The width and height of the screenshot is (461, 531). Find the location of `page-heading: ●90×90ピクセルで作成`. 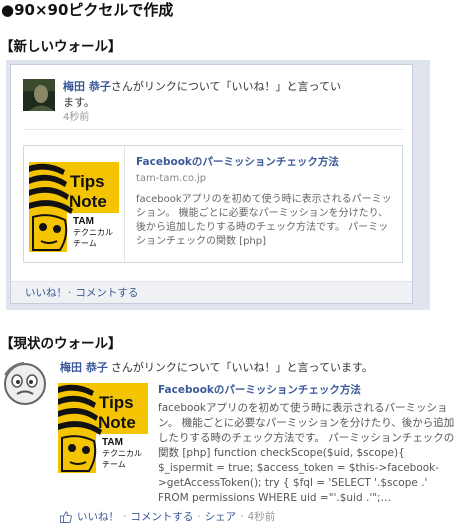

page-heading: ●90×90ピクセルで作成 is located at coordinates (87, 10).